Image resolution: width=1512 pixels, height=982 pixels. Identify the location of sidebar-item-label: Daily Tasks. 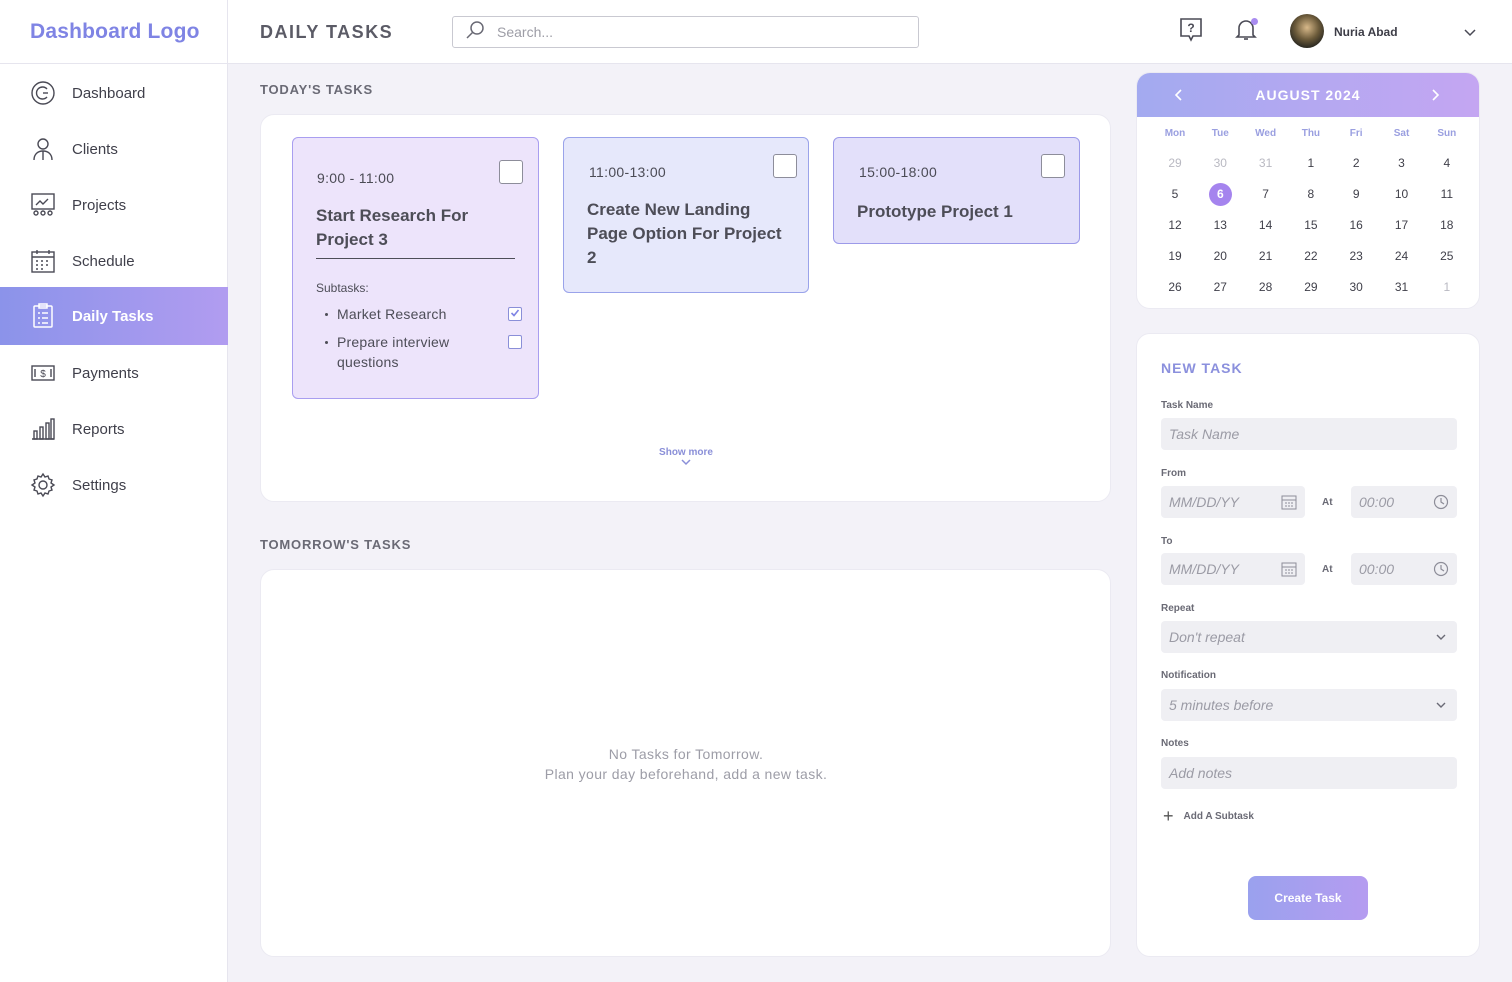
(113, 316).